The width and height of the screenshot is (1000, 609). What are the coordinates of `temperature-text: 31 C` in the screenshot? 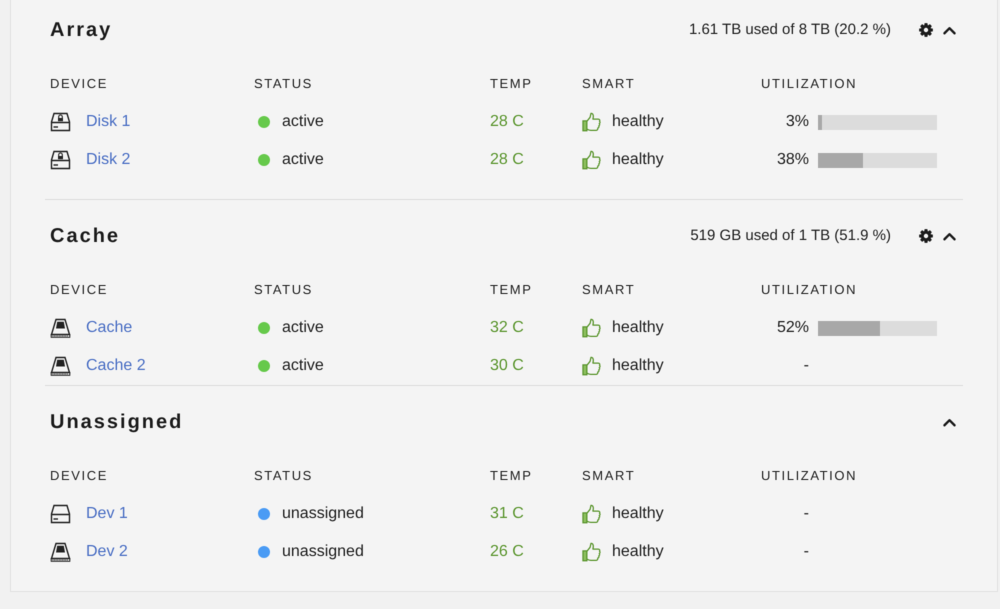 It's located at (507, 514).